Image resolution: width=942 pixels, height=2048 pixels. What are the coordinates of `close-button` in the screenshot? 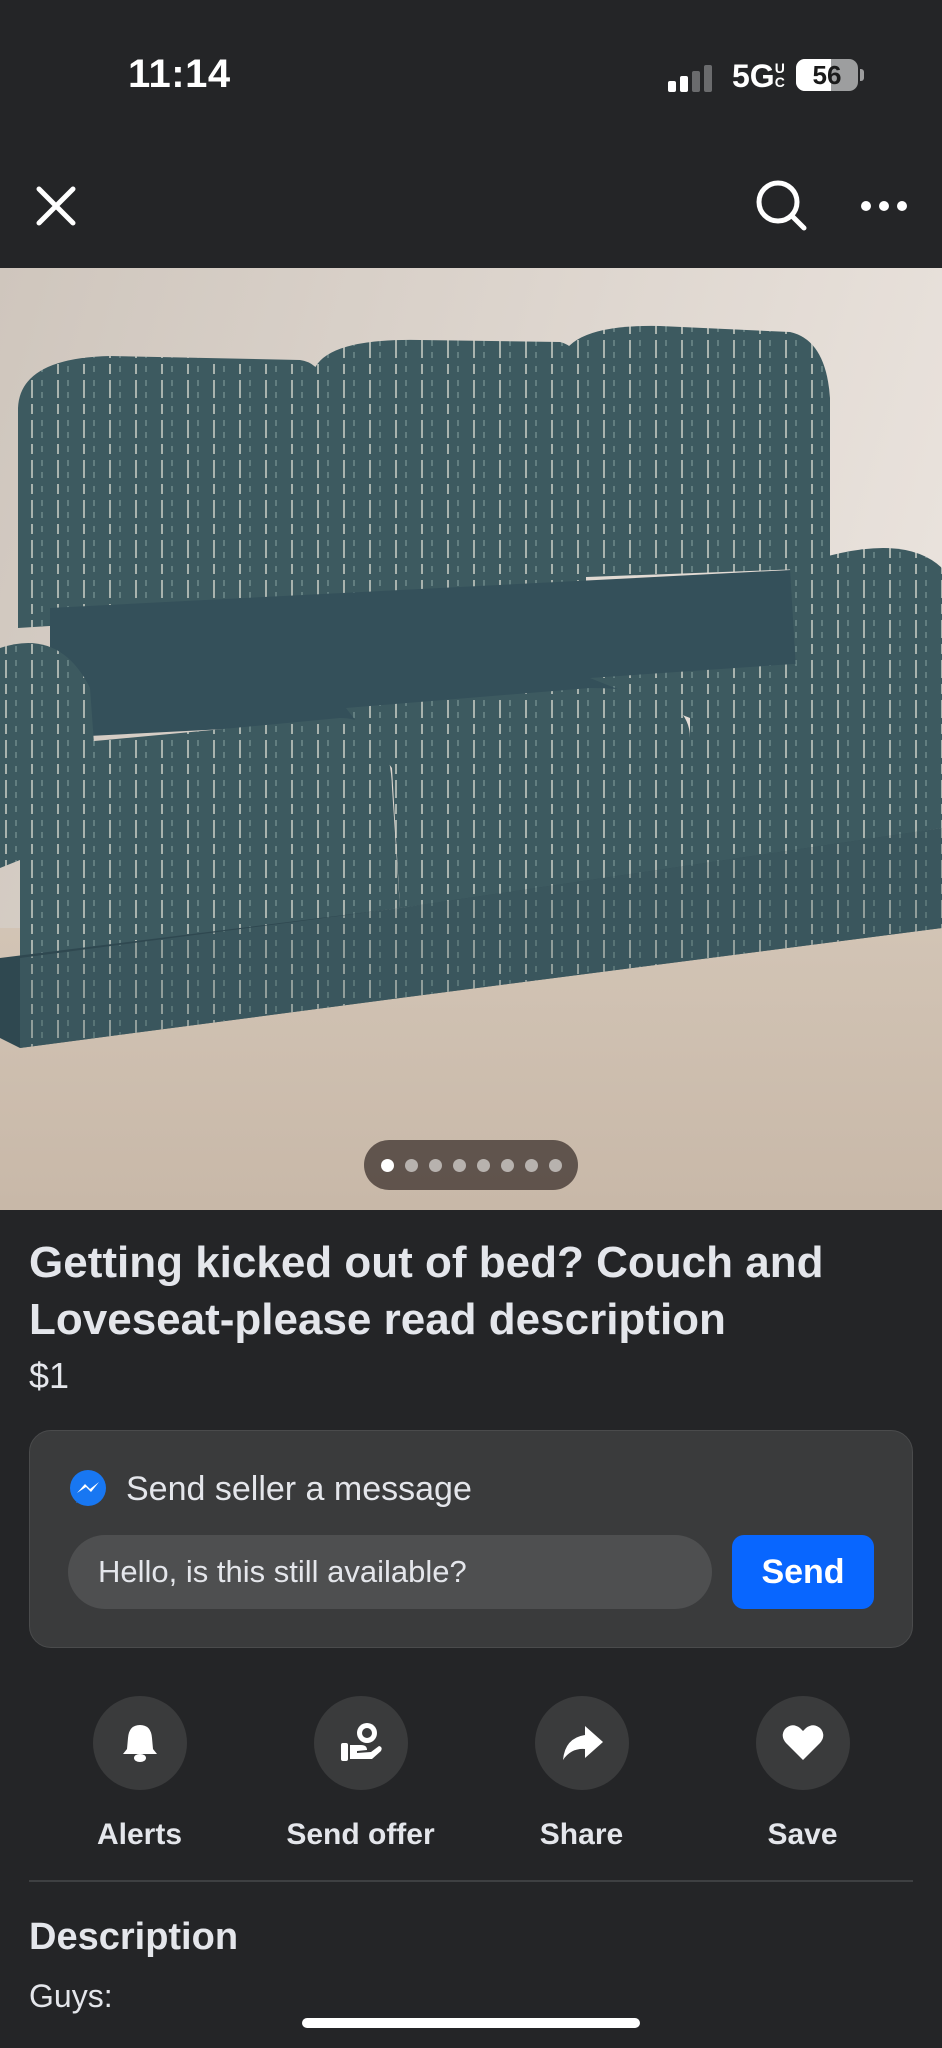 It's located at (56, 206).